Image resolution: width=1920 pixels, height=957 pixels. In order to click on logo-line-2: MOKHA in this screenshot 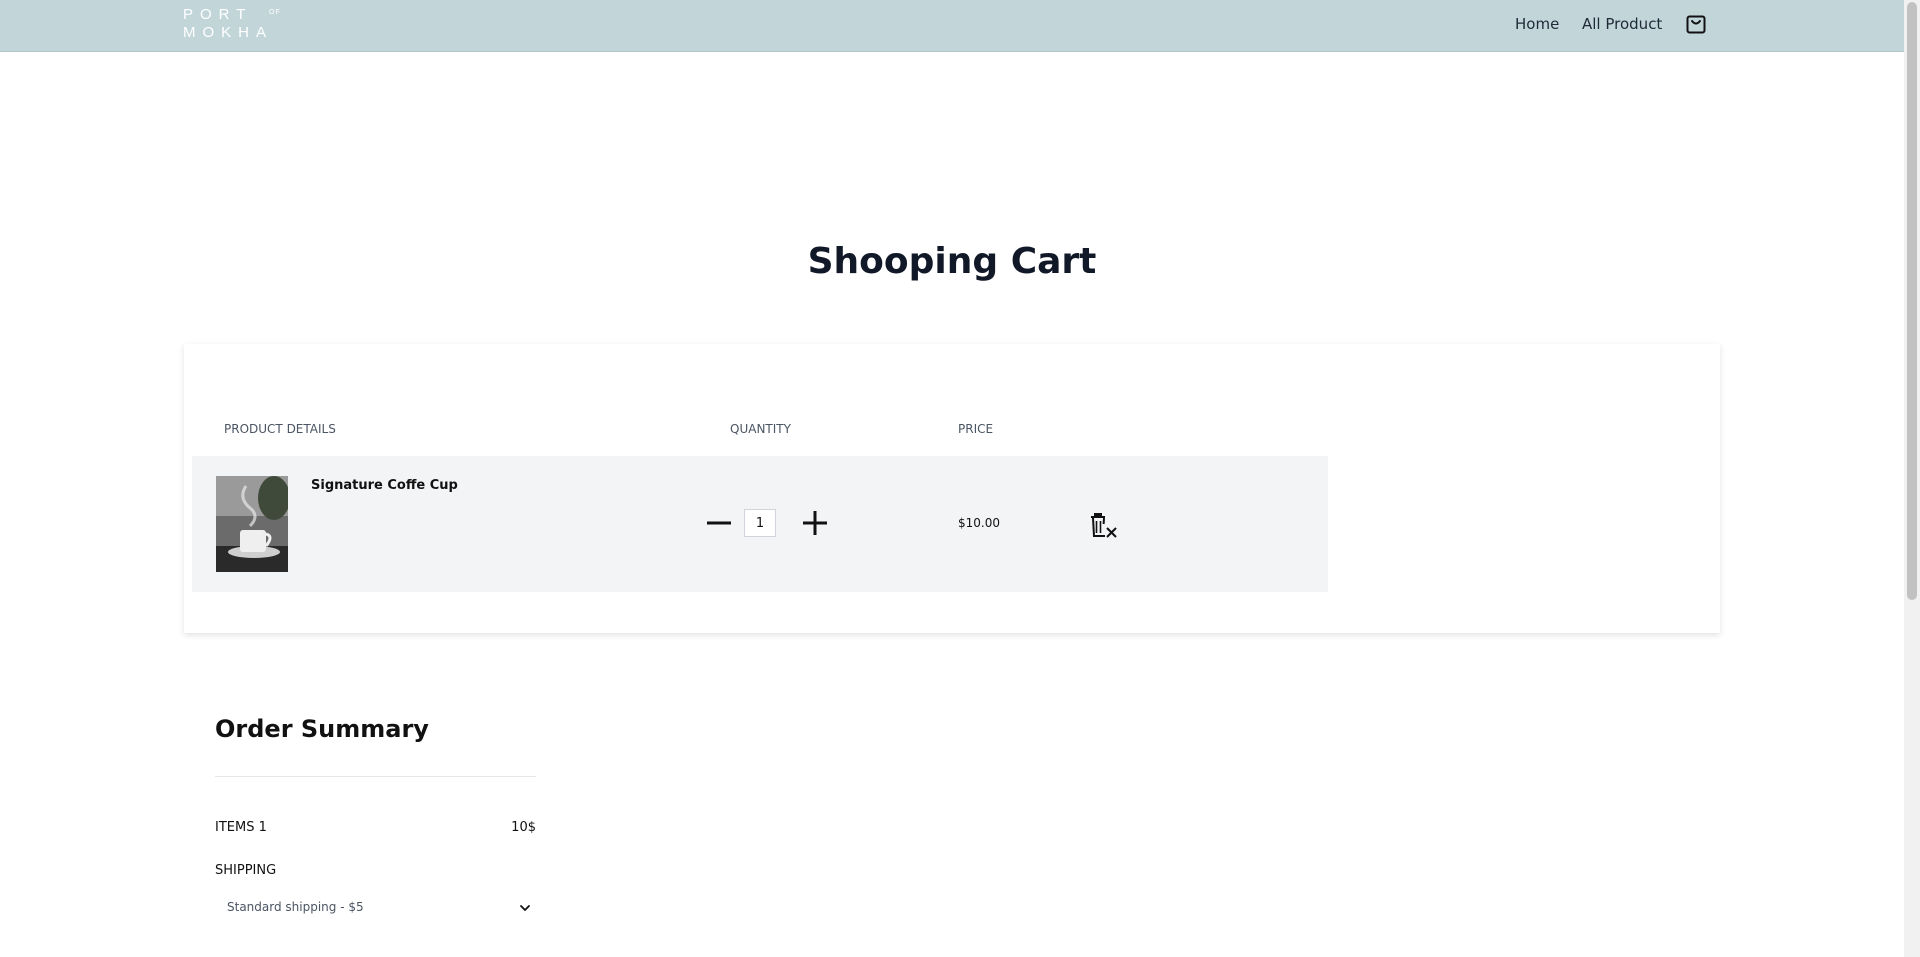, I will do `click(228, 32)`.